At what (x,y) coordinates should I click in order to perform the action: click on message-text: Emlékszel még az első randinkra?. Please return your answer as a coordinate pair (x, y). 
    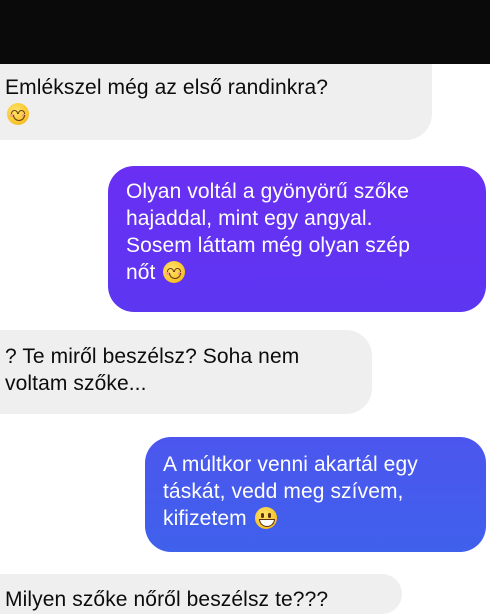
    Looking at the image, I should click on (167, 87).